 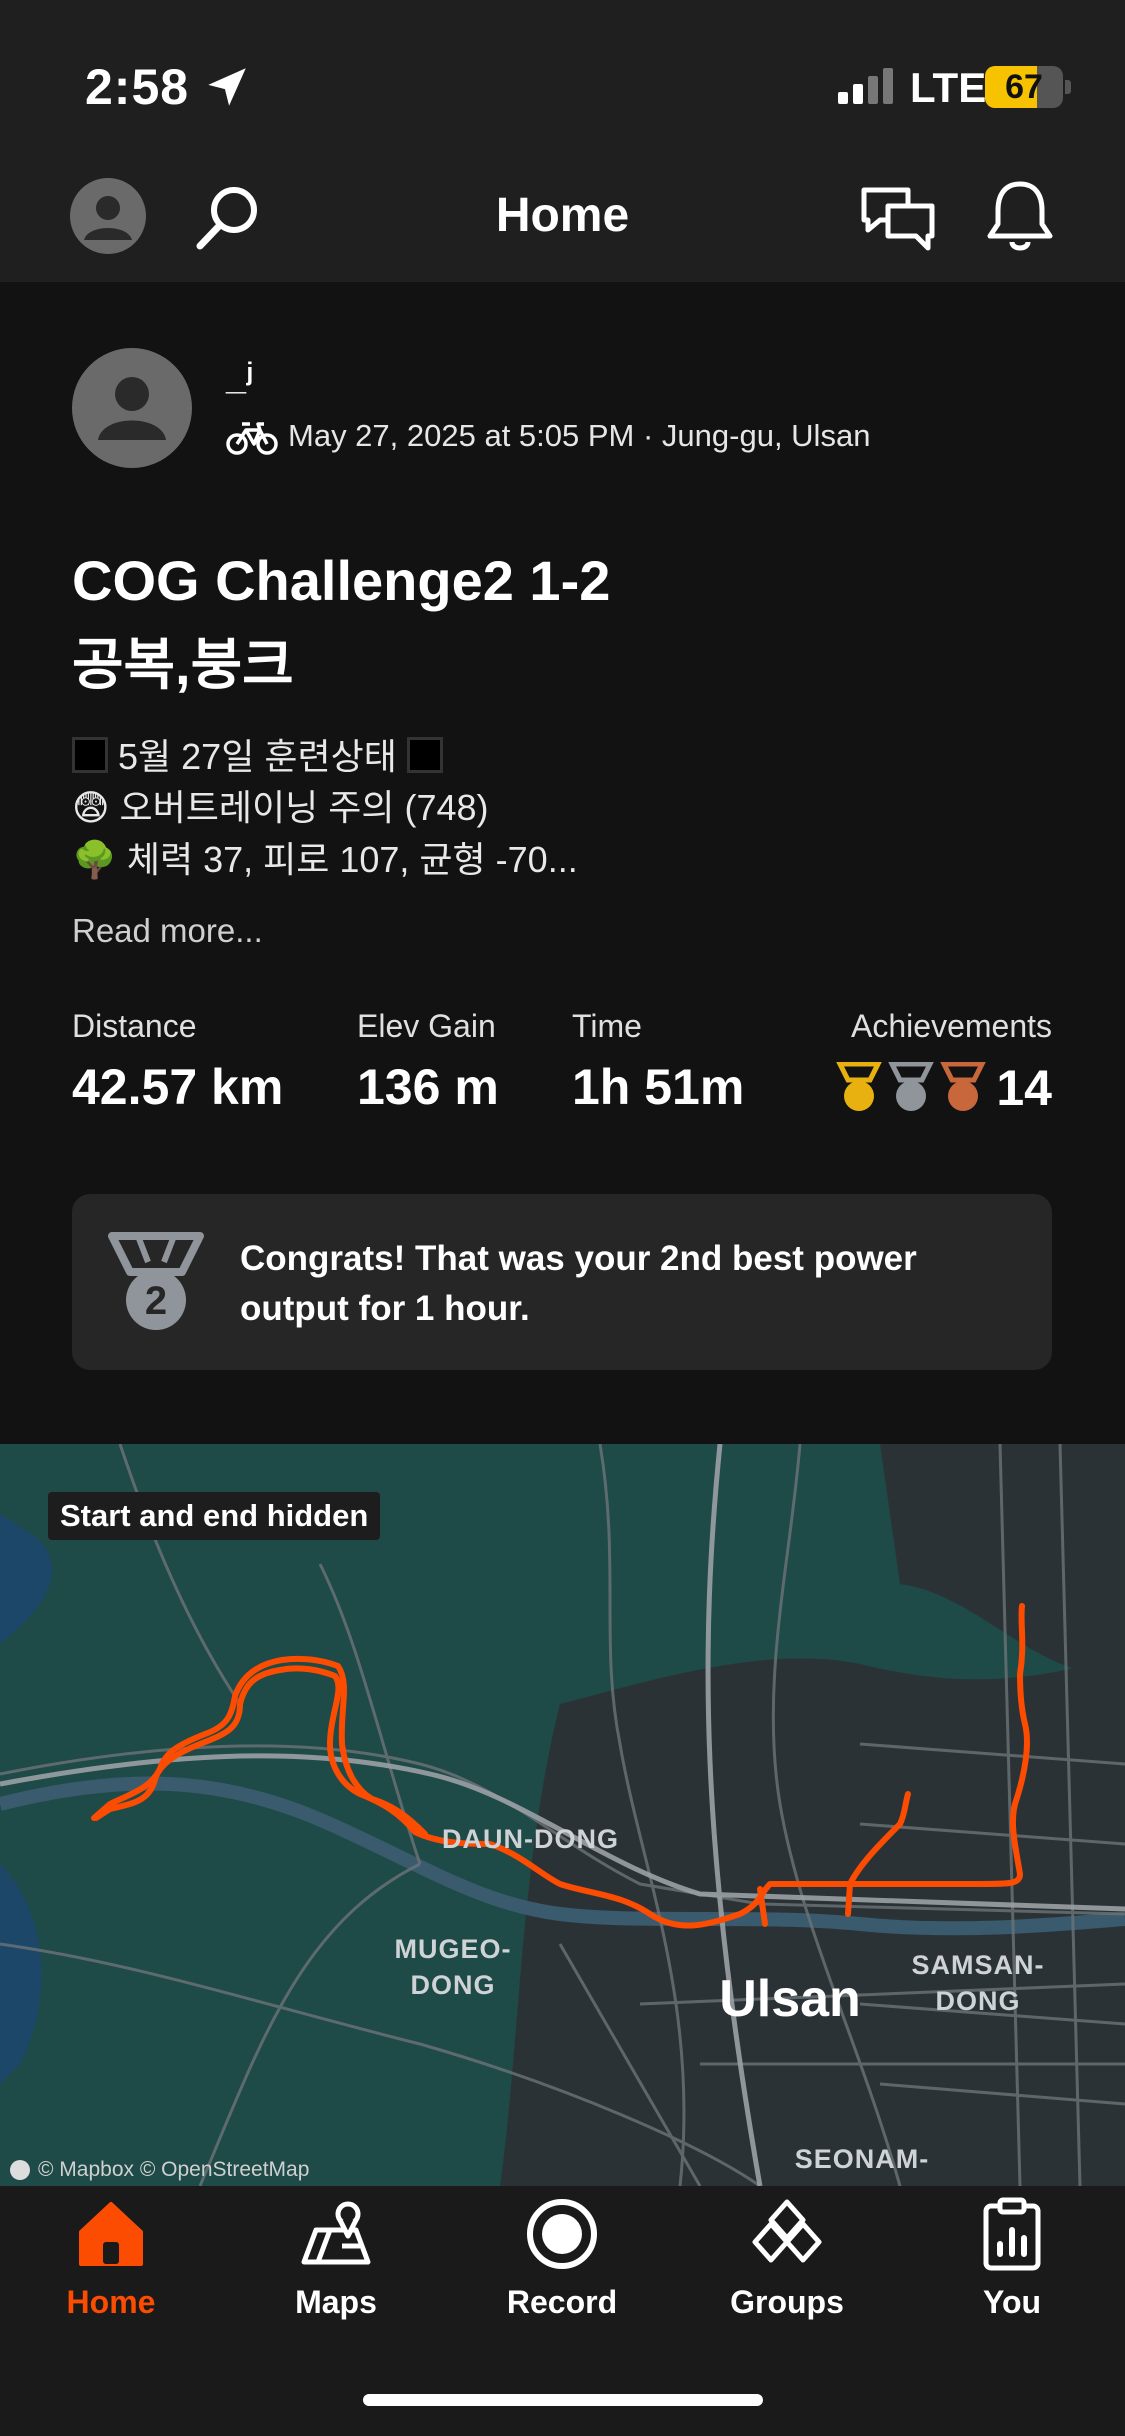 What do you see at coordinates (948, 87) in the screenshot?
I see `network-type: LTE` at bounding box center [948, 87].